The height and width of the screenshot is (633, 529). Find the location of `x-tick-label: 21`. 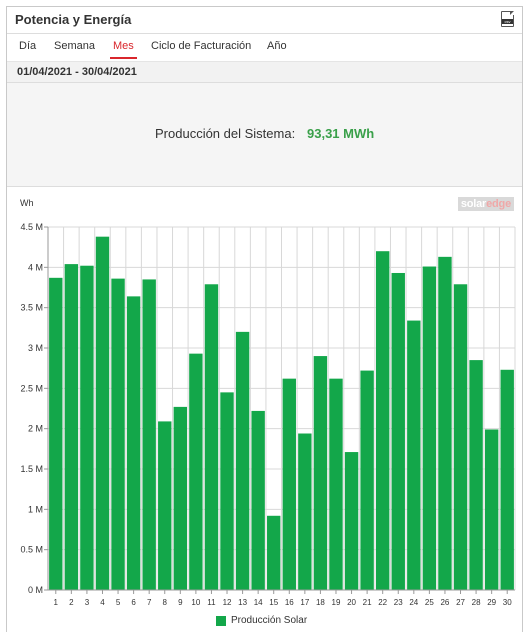

x-tick-label: 21 is located at coordinates (367, 602).